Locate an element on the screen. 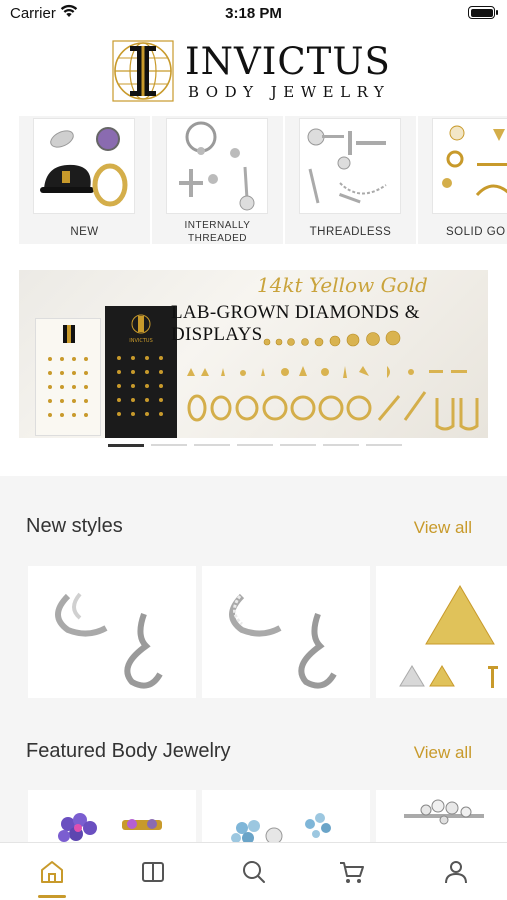  display-card-light is located at coordinates (68, 377).